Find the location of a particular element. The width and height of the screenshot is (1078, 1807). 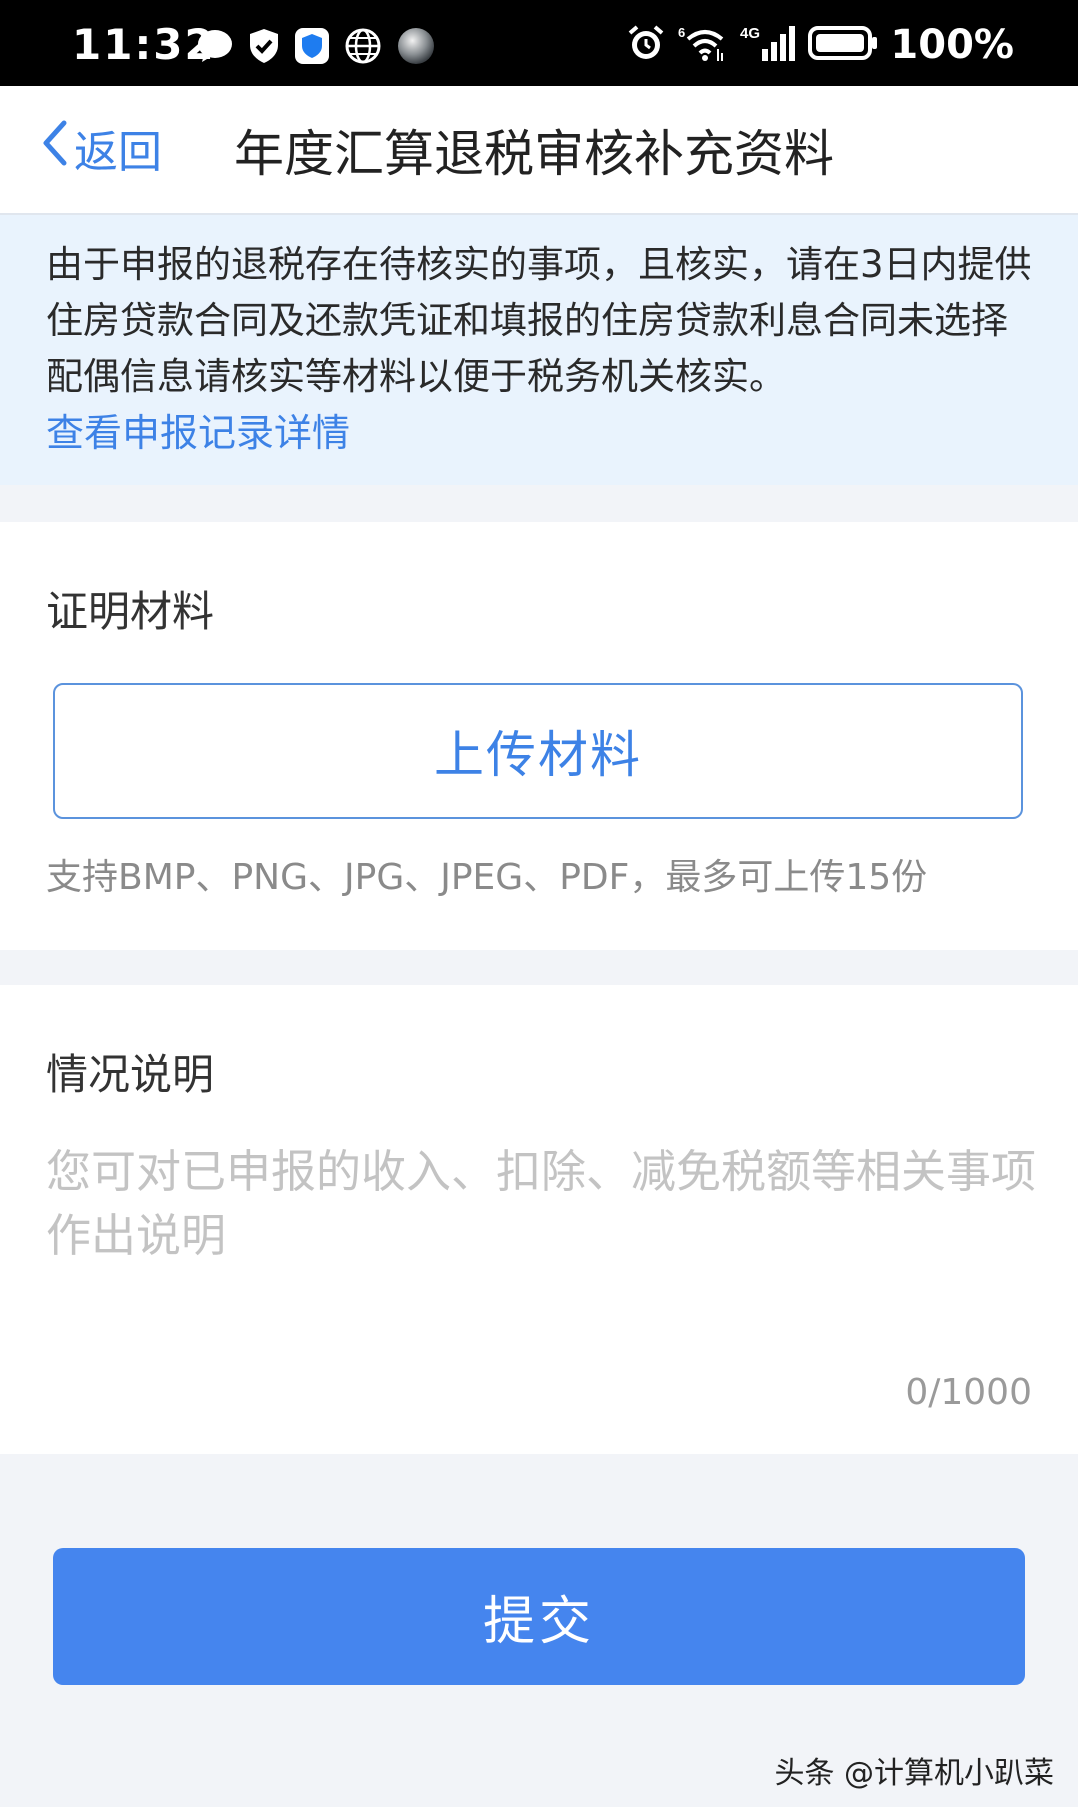

chevron-left-icon is located at coordinates (55, 148).